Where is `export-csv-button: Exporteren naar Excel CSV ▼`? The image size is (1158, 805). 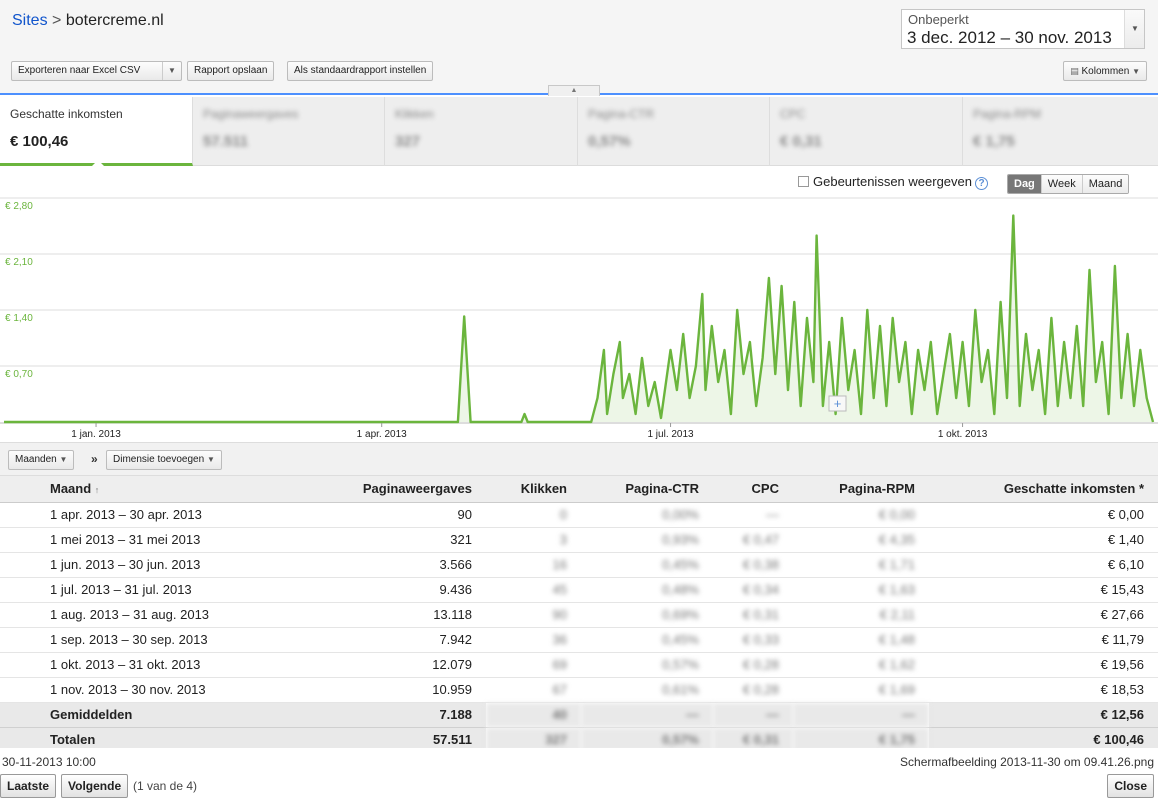 export-csv-button: Exporteren naar Excel CSV ▼ is located at coordinates (96, 71).